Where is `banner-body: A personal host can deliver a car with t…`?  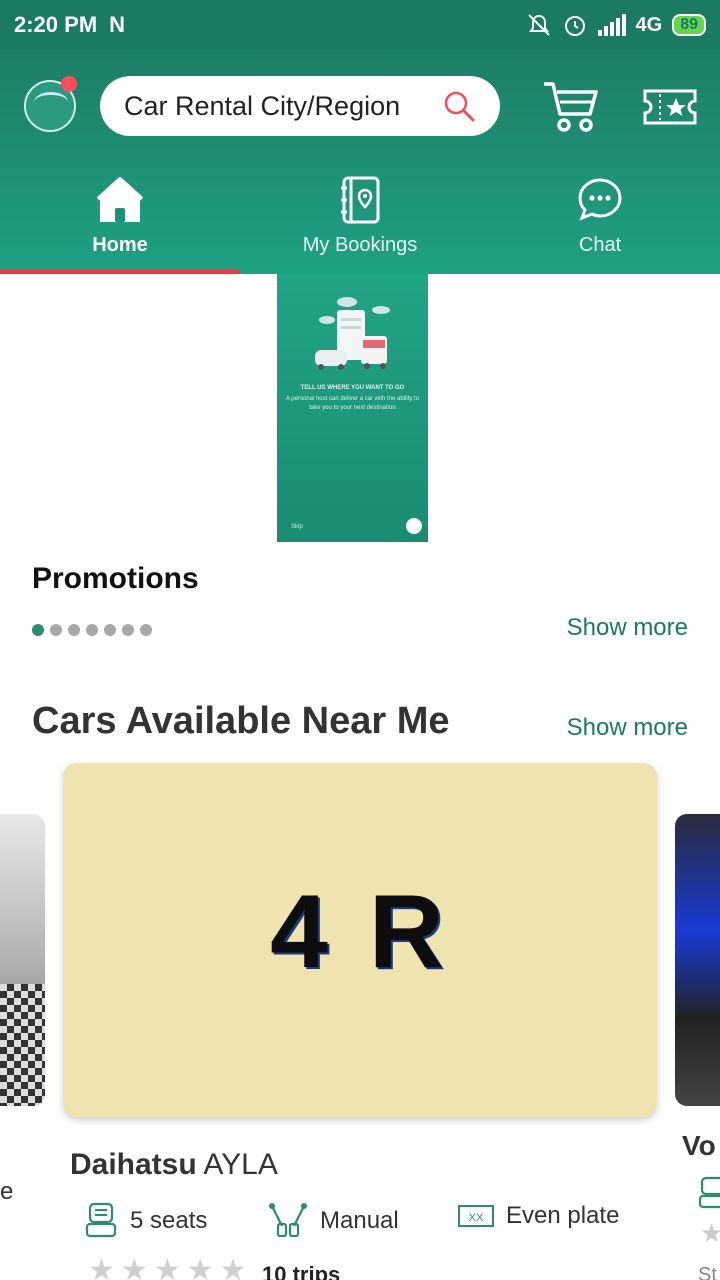
banner-body: A personal host can deliver a car with t… is located at coordinates (352, 403).